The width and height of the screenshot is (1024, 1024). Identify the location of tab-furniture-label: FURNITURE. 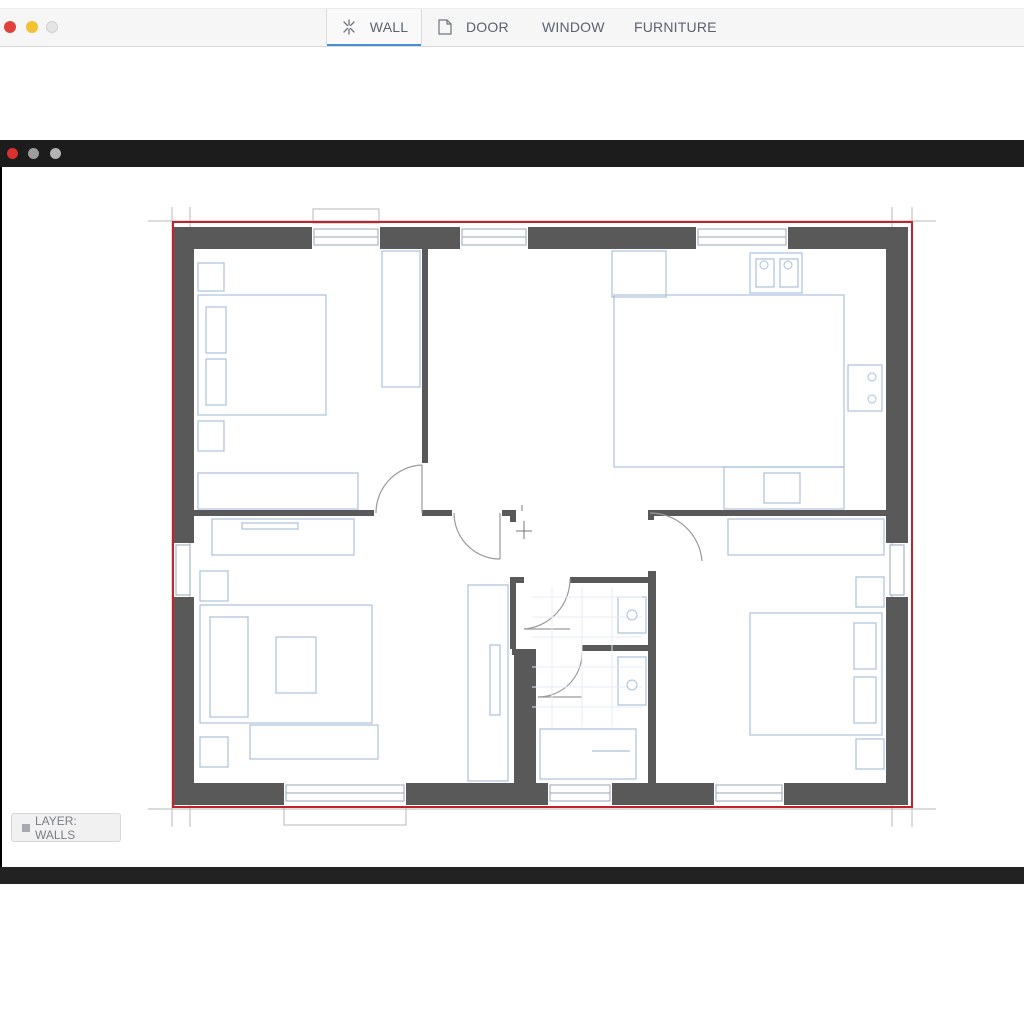
(675, 27).